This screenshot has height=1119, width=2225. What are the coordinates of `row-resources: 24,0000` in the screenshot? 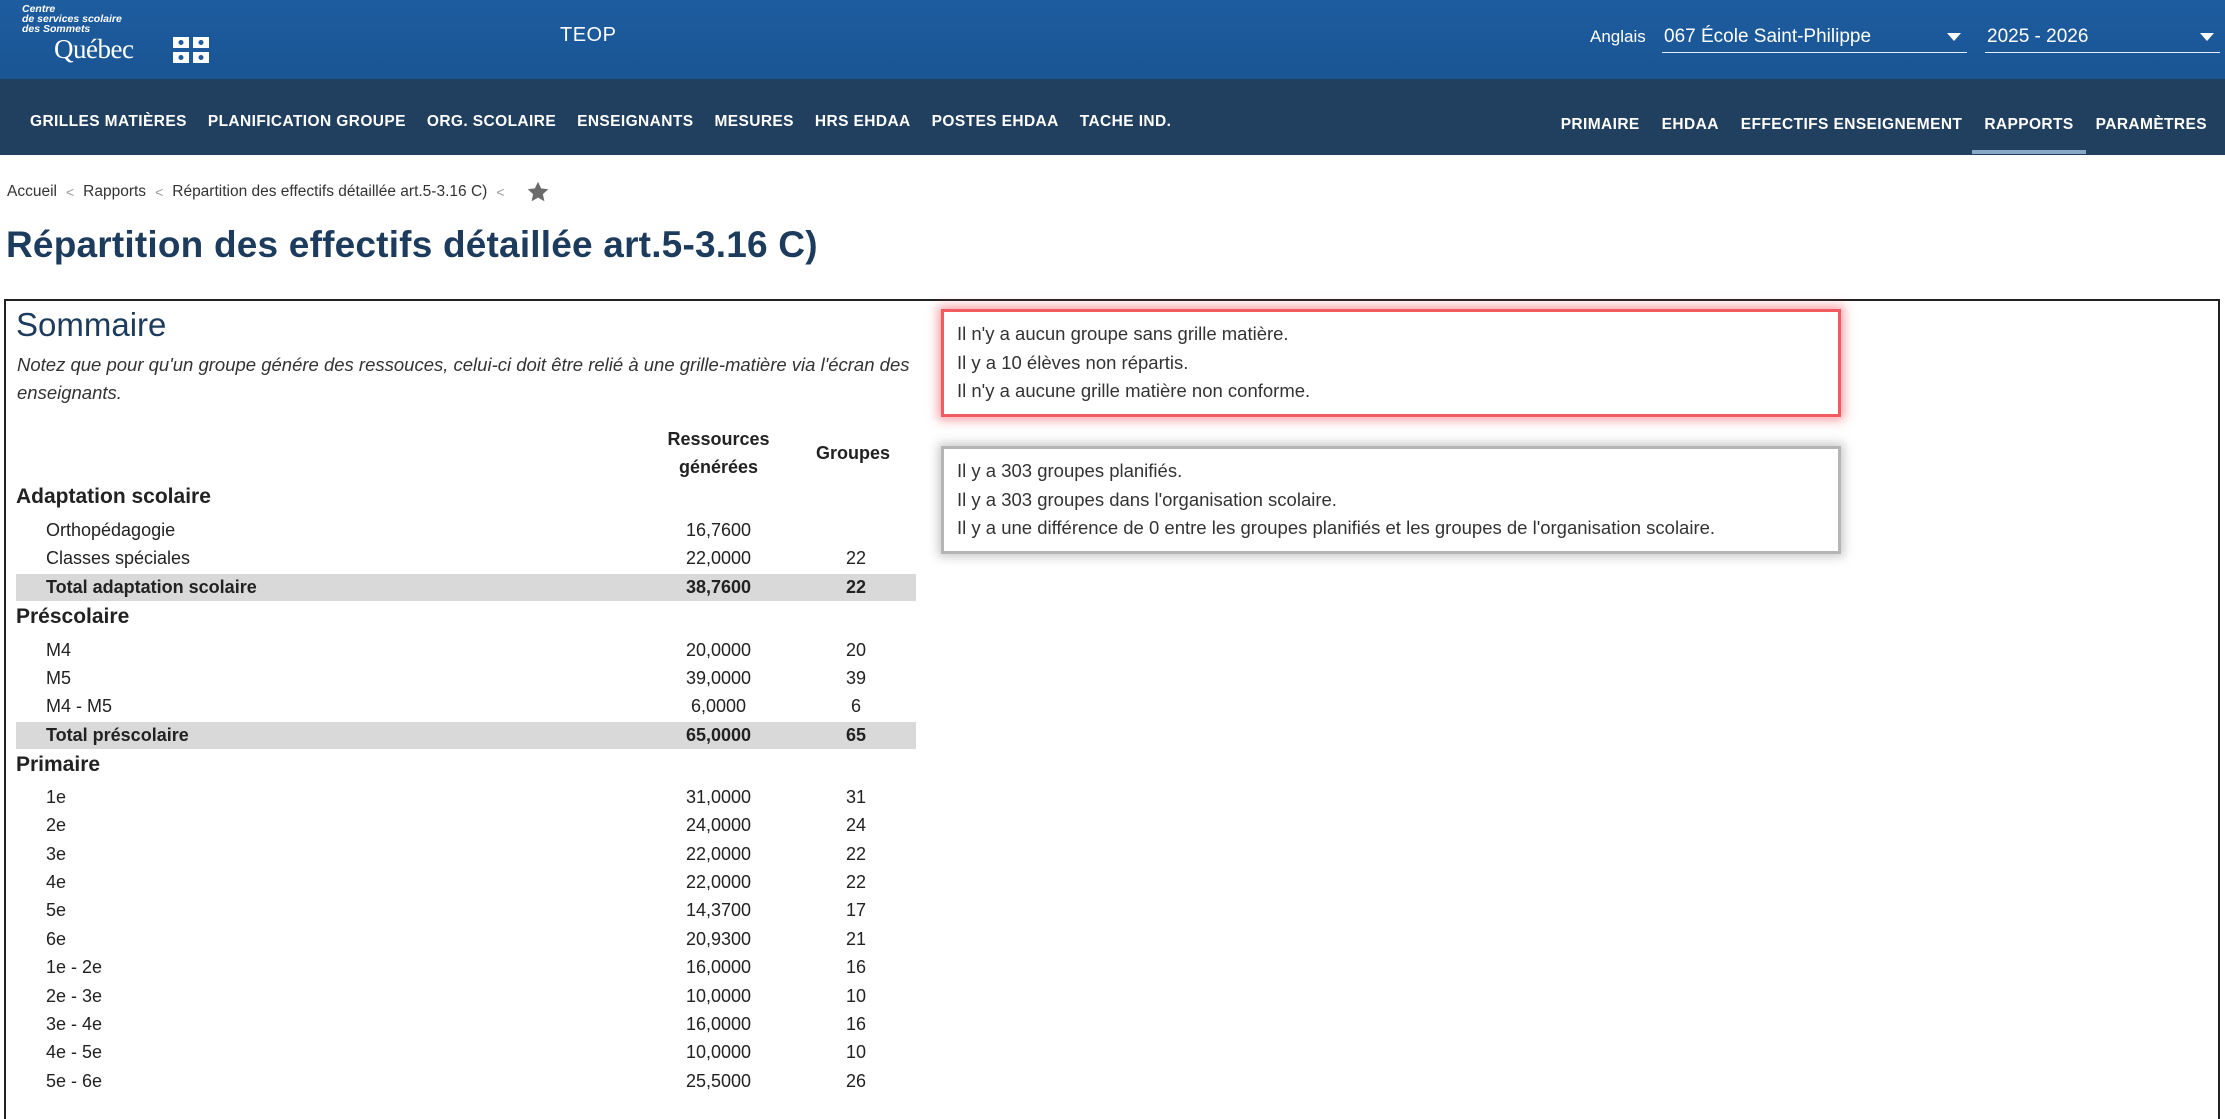 It's located at (718, 825).